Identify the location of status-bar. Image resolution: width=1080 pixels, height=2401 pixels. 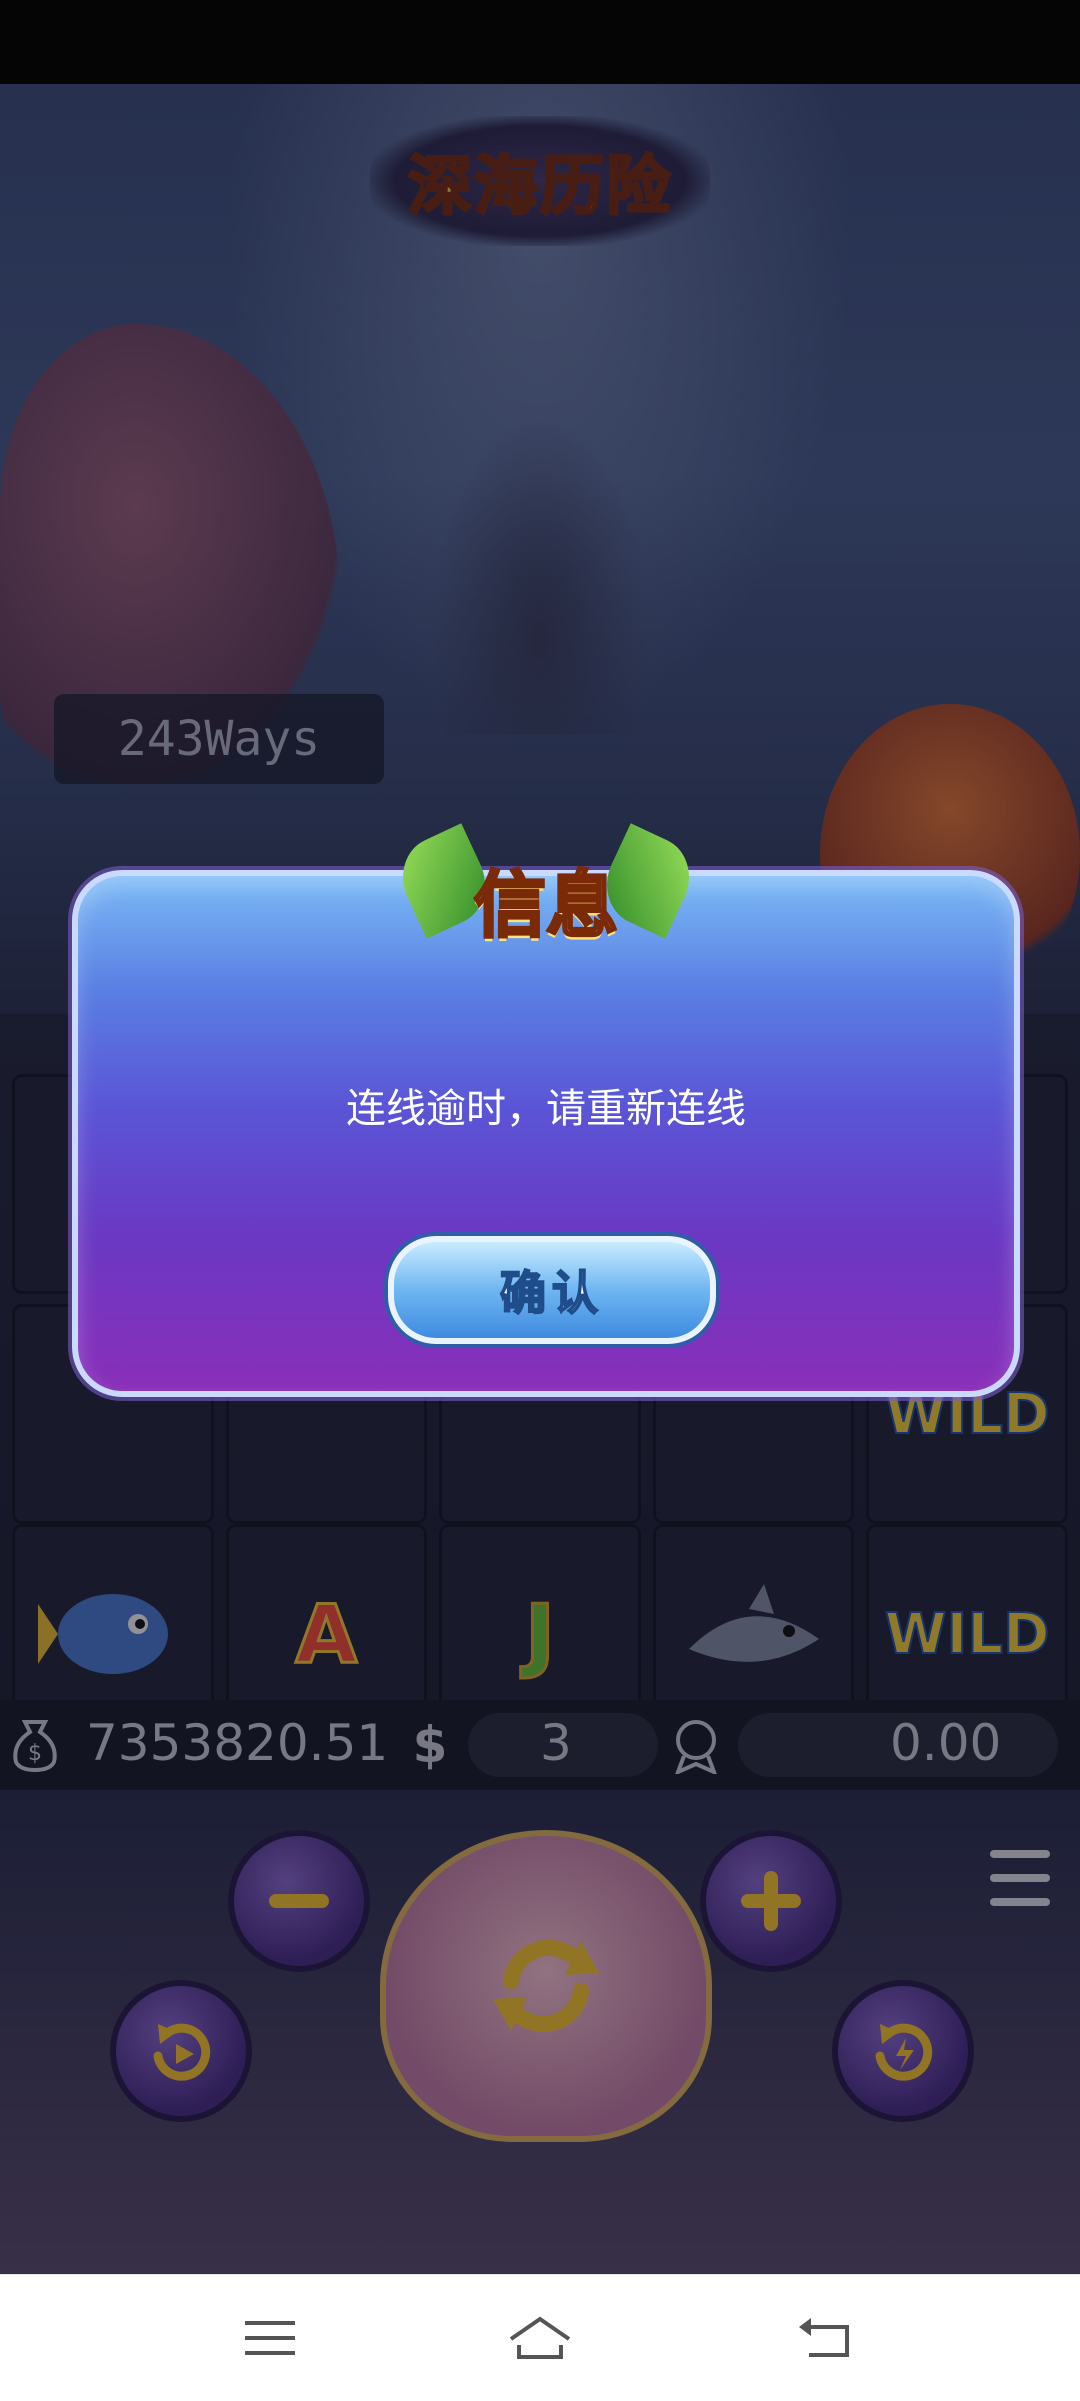
(540, 42).